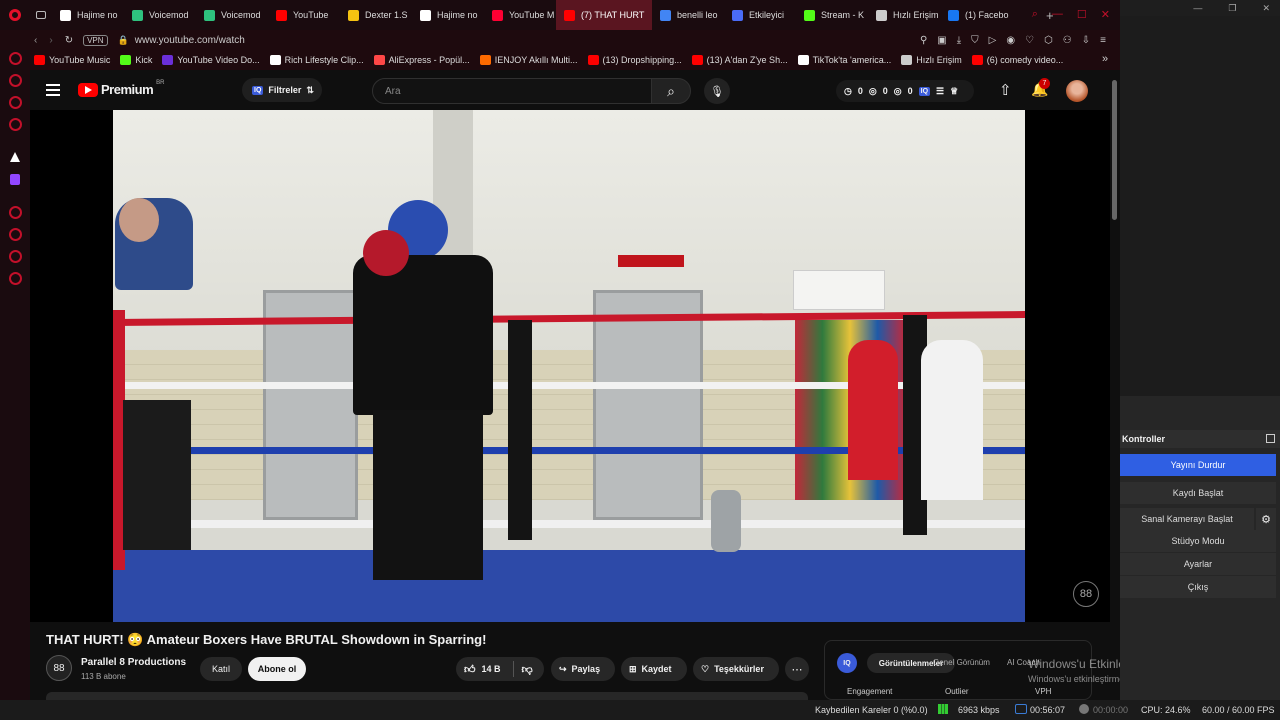 The height and width of the screenshot is (720, 1280). Describe the element at coordinates (1077, 91) in the screenshot. I see `avatar` at that location.